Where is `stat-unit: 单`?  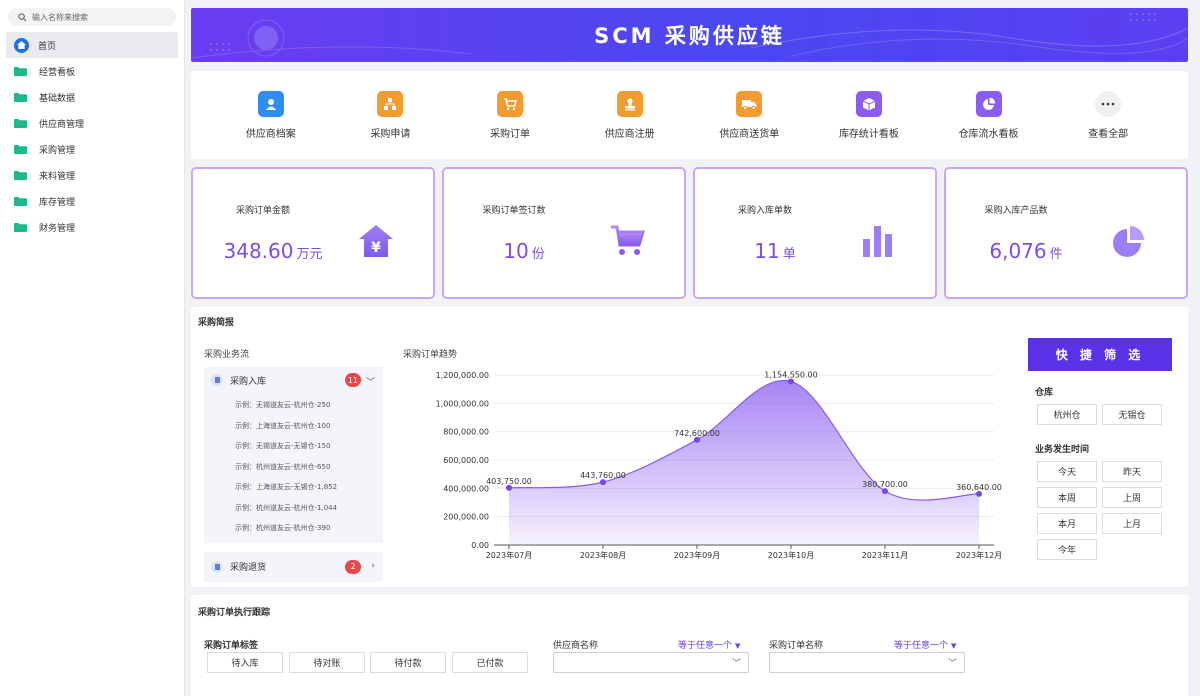 stat-unit: 单 is located at coordinates (789, 254).